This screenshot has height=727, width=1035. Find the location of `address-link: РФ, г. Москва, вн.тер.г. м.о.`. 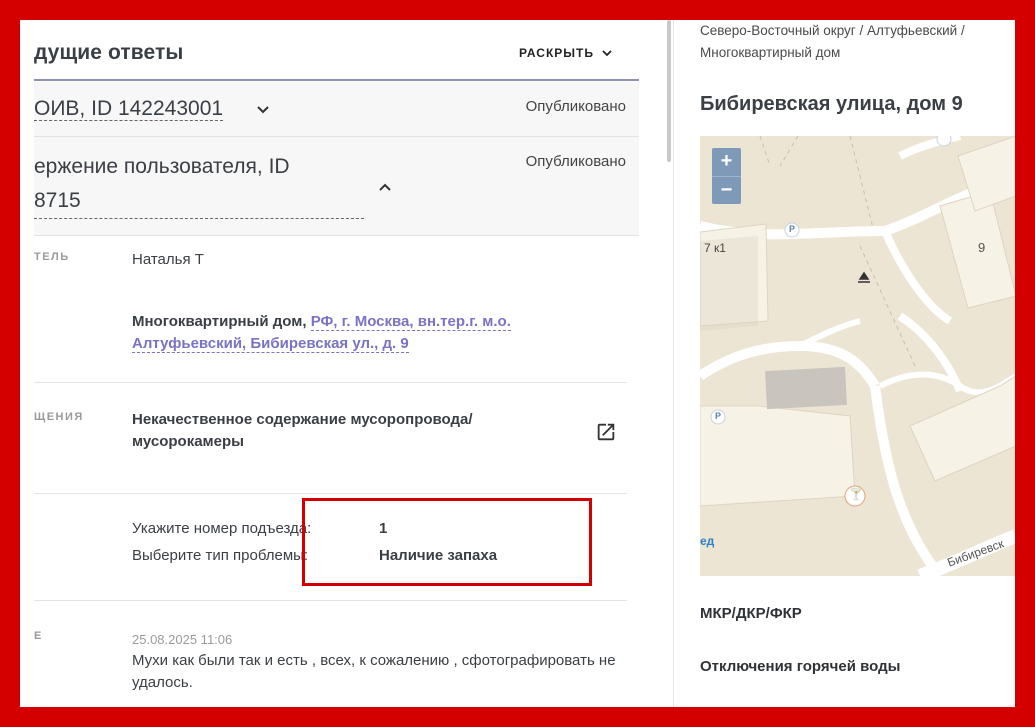

address-link: РФ, г. Москва, вн.тер.г. м.о. is located at coordinates (410, 322).